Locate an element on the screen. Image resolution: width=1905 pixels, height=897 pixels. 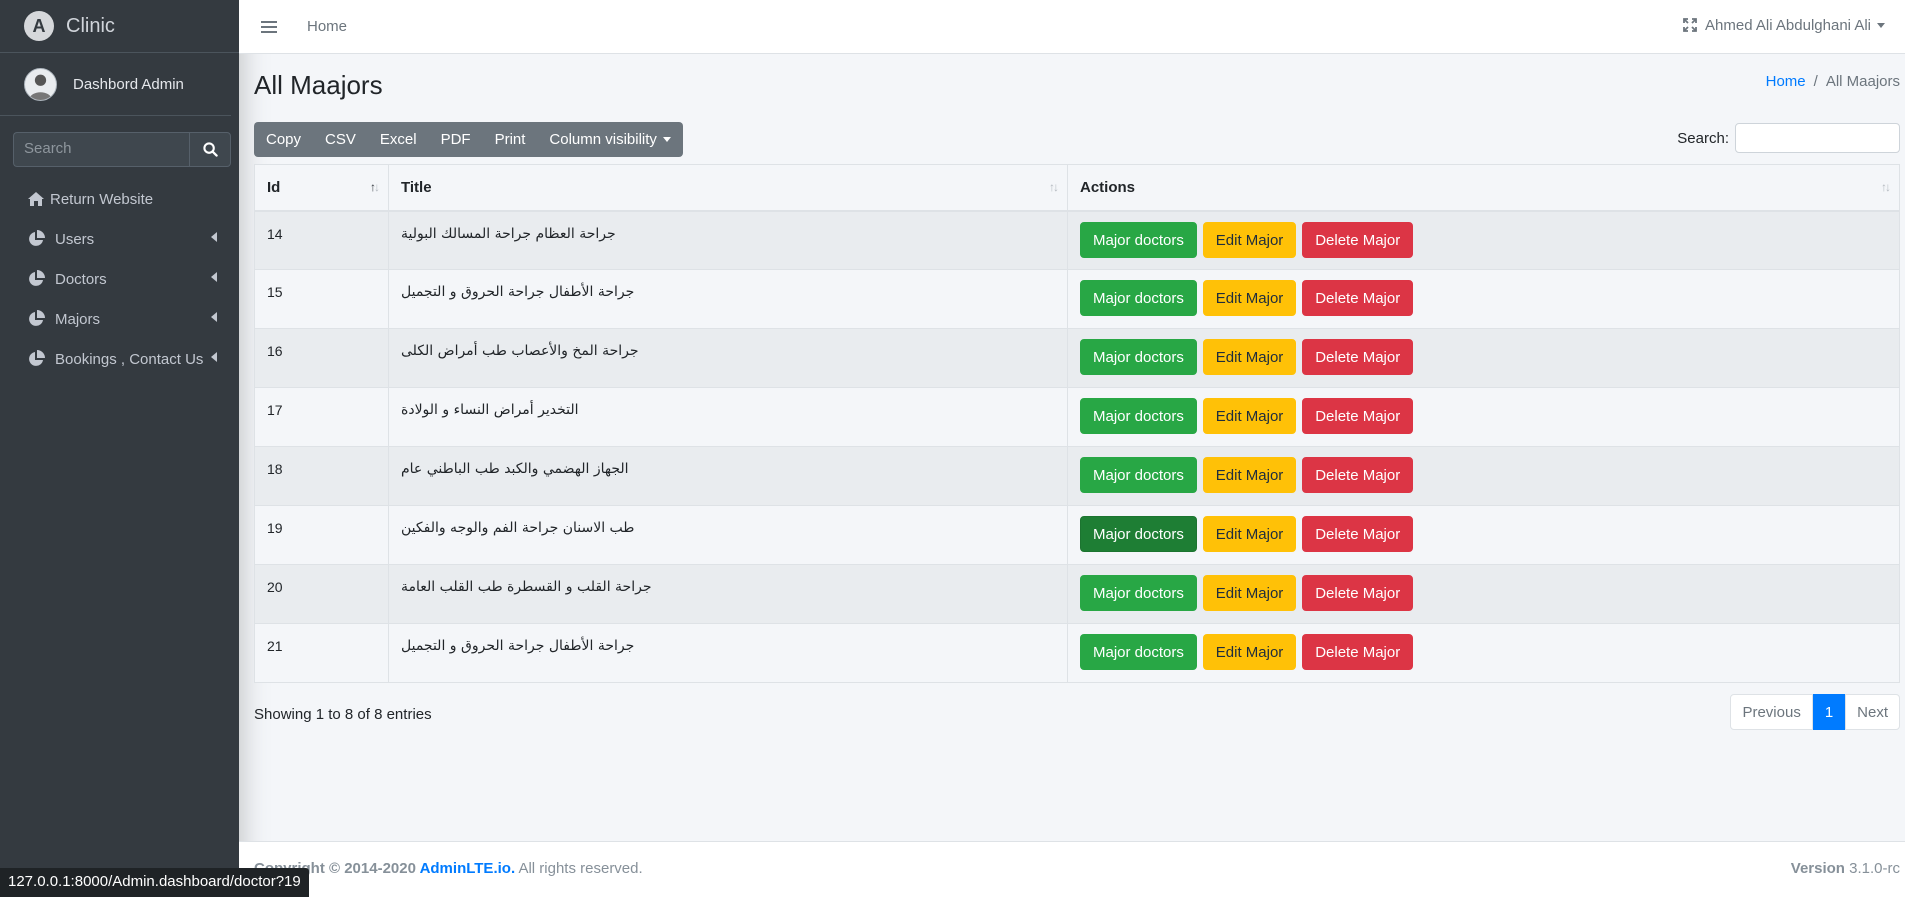
cell-id: 20 is located at coordinates (321, 594).